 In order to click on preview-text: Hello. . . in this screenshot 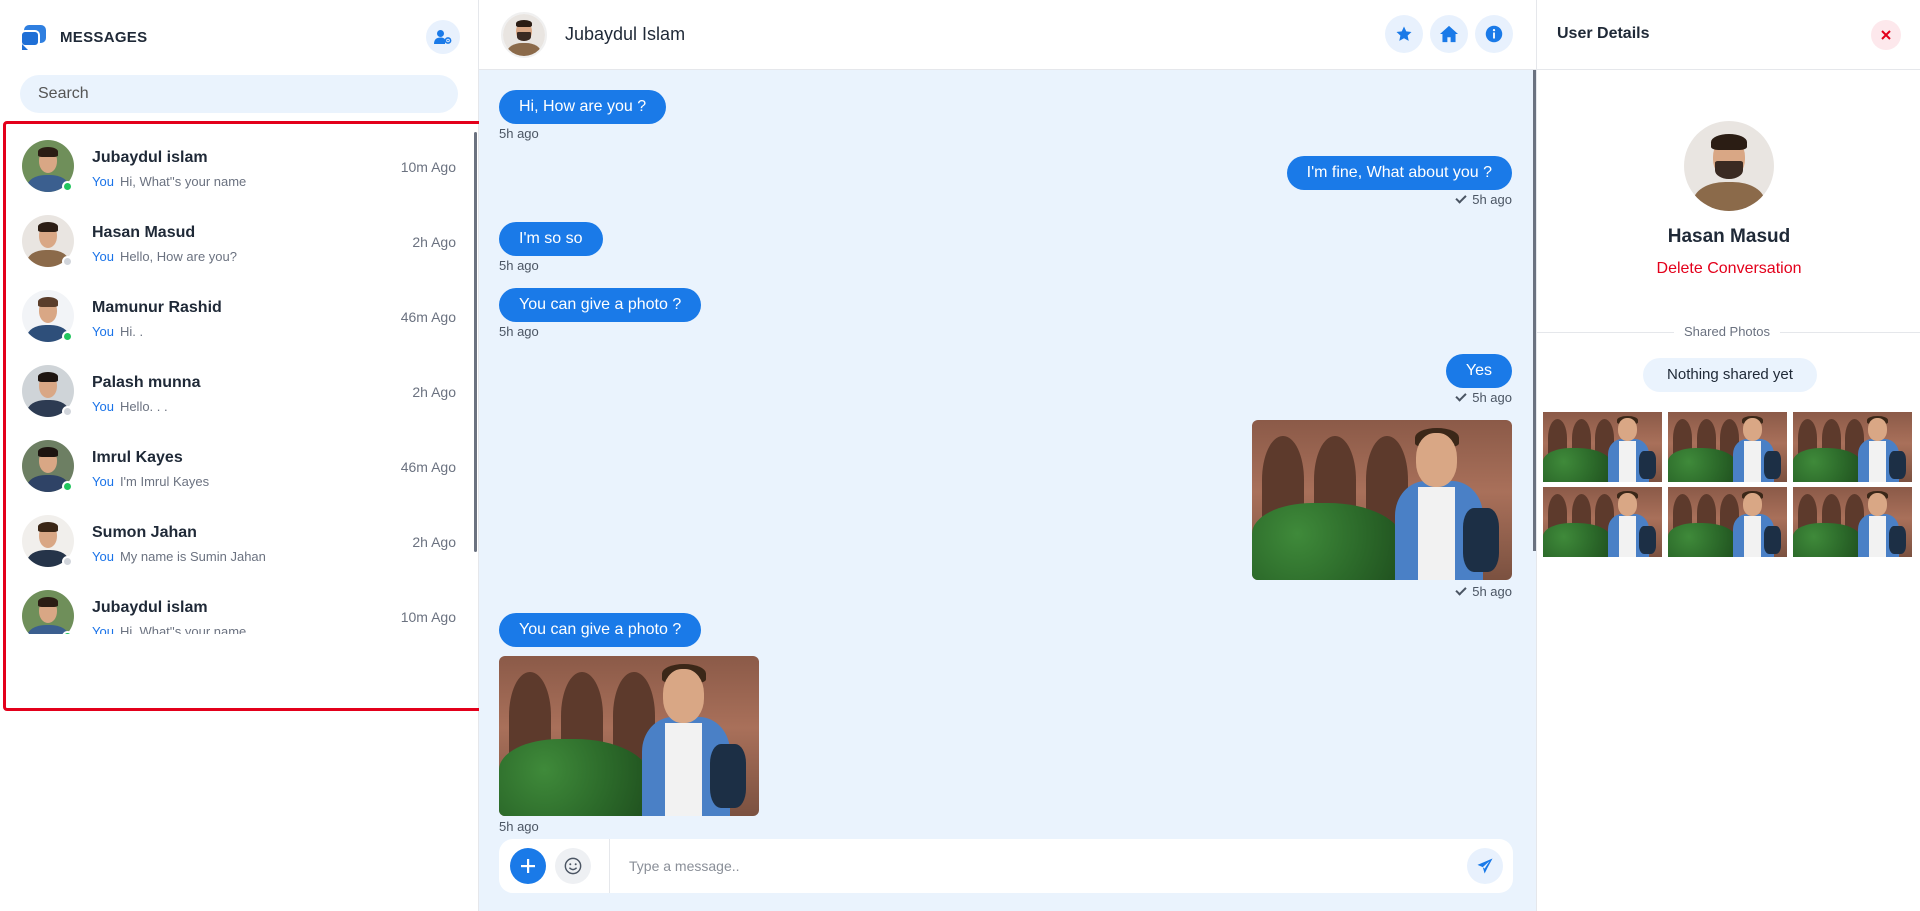, I will do `click(143, 406)`.